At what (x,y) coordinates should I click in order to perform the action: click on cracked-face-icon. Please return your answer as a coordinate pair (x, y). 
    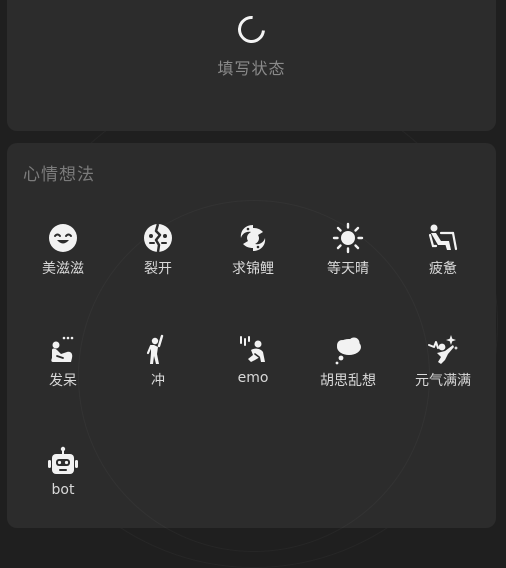
    Looking at the image, I should click on (158, 238).